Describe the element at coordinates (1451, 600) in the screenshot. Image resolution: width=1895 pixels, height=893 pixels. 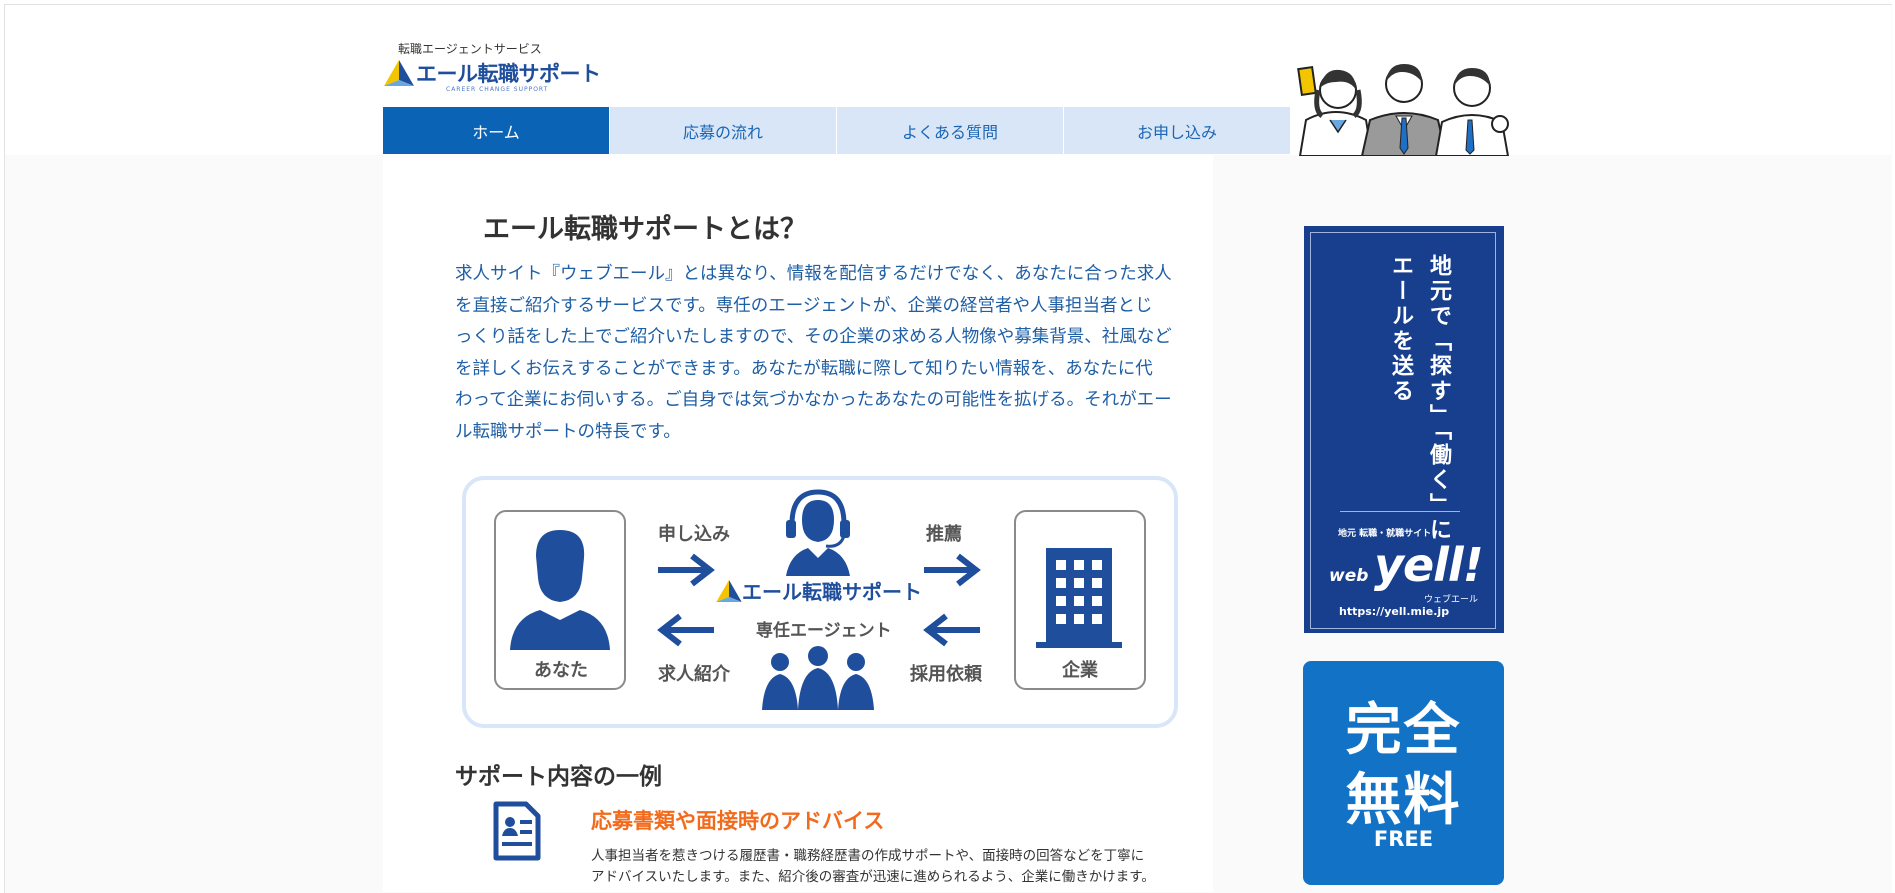
I see `yell-banner-kana: ウェブエール` at that location.